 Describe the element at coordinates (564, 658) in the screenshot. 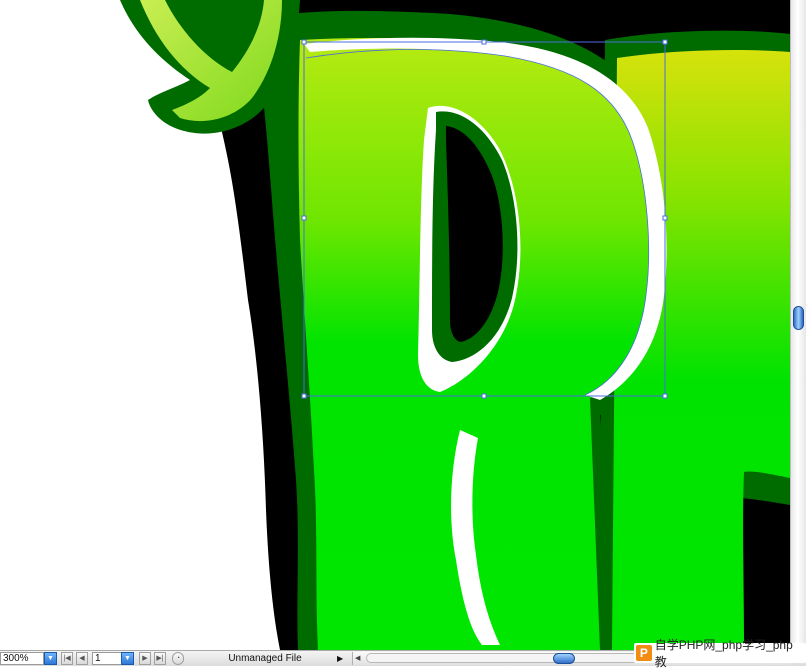

I see `horizontal-scroll-thumb` at that location.